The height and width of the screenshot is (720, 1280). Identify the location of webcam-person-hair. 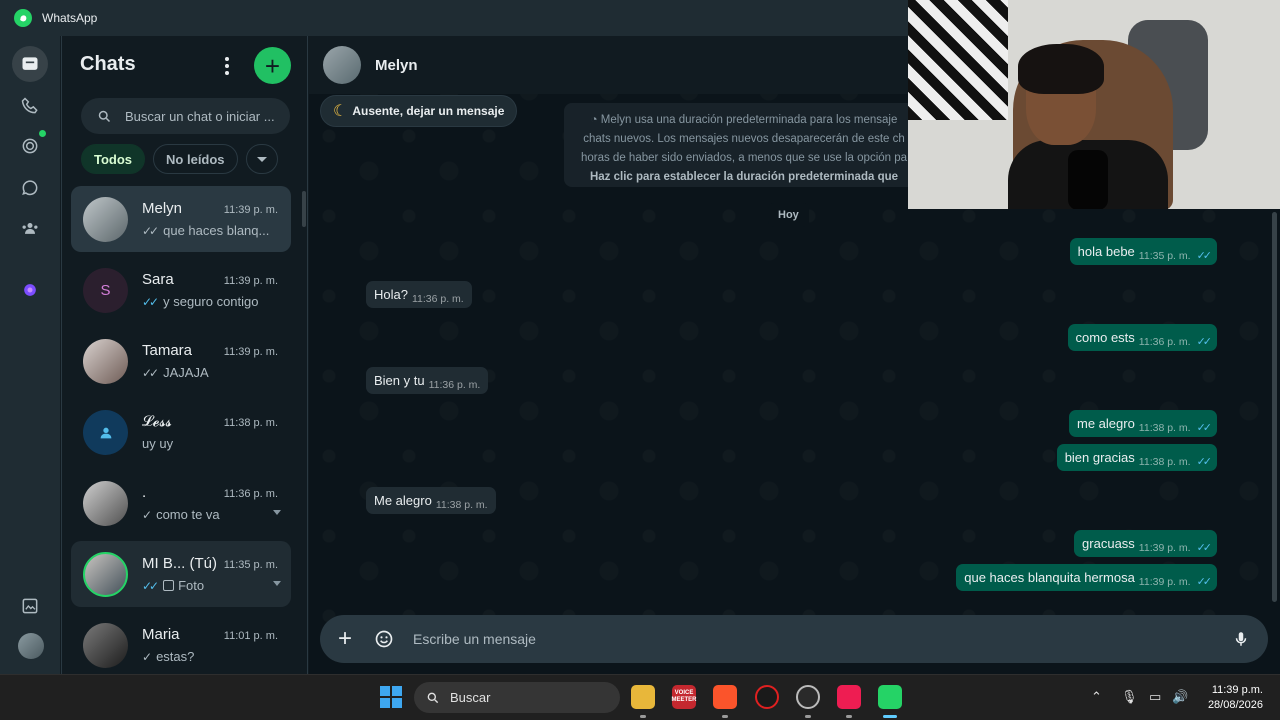
(1061, 69).